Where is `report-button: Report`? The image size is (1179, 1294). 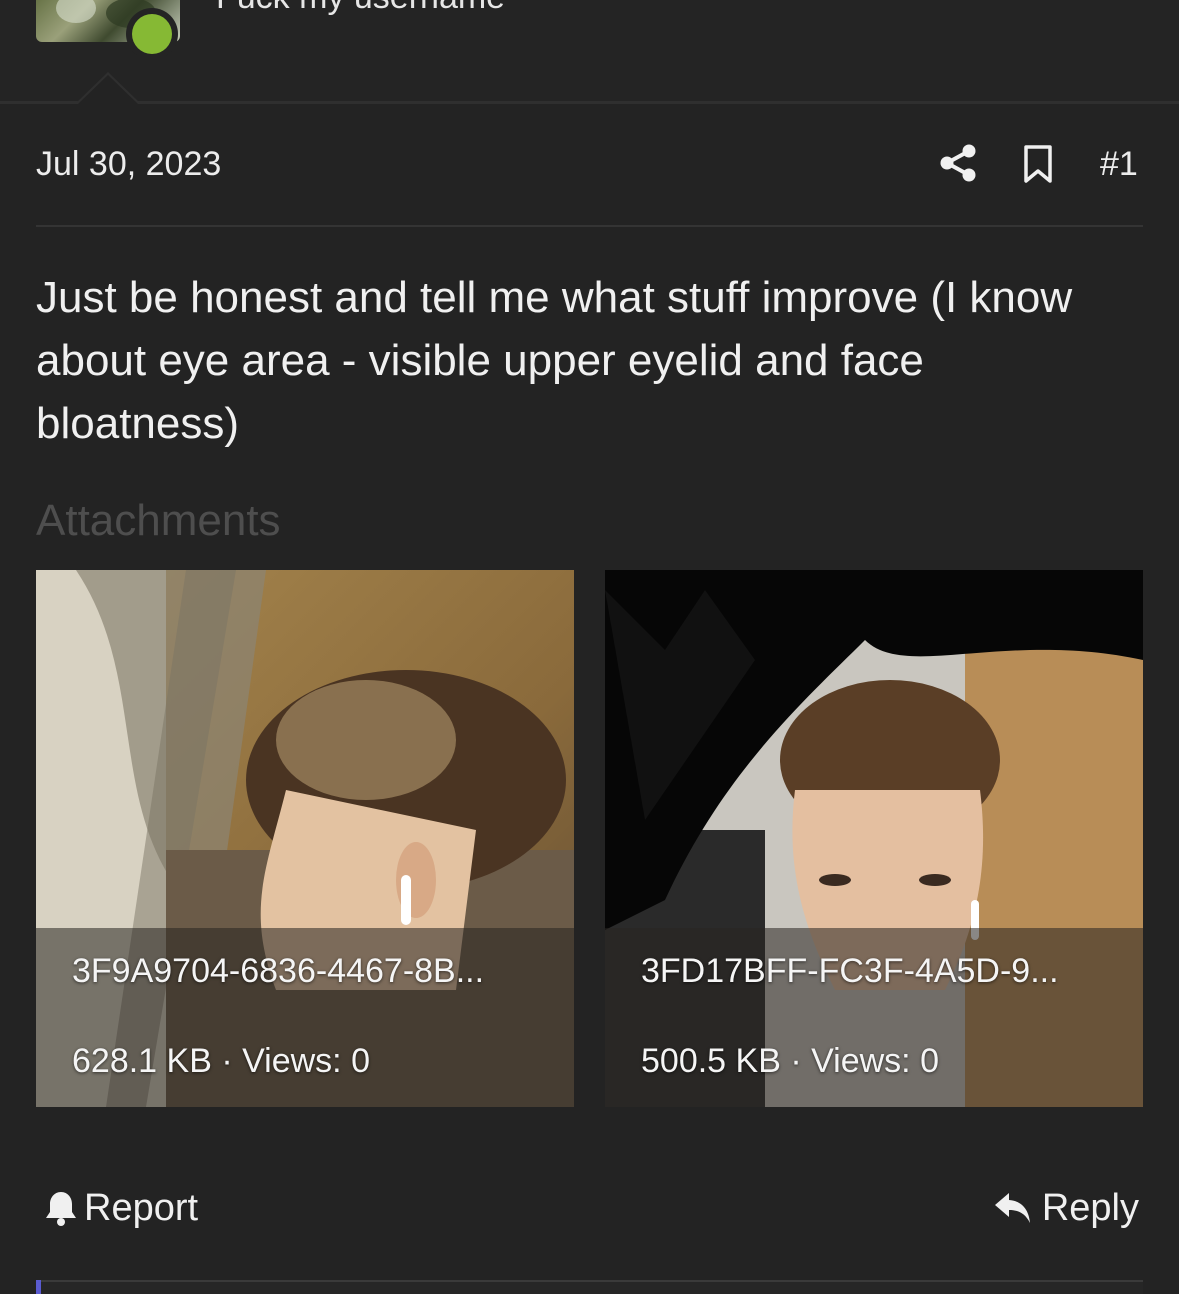
report-button: Report is located at coordinates (121, 1208).